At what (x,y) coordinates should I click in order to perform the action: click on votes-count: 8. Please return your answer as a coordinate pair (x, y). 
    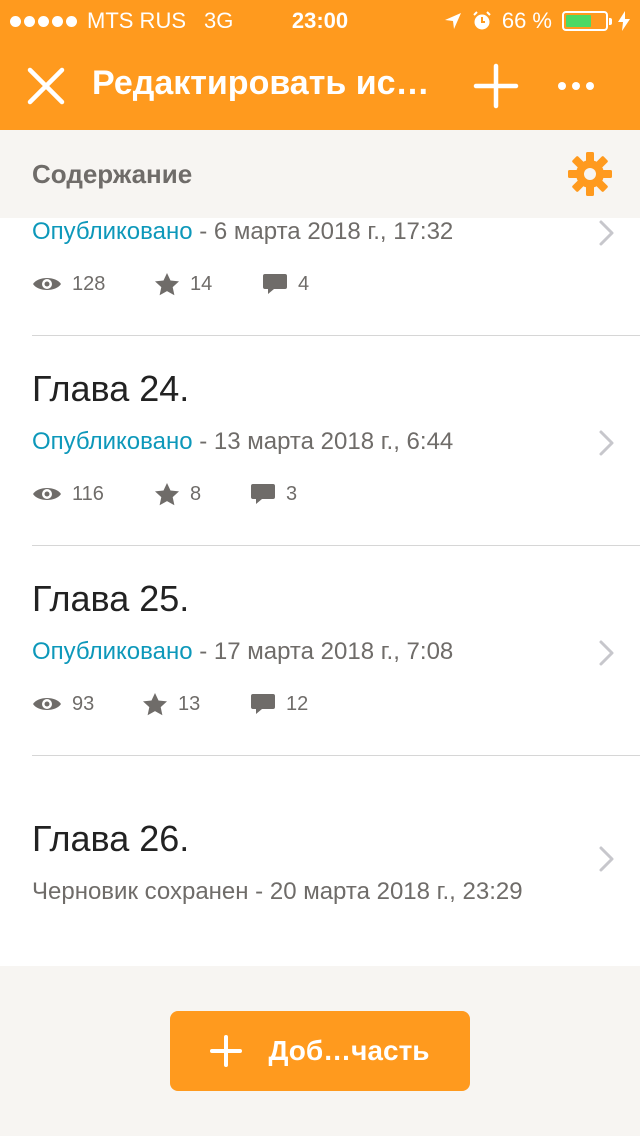
    Looking at the image, I should click on (196, 493).